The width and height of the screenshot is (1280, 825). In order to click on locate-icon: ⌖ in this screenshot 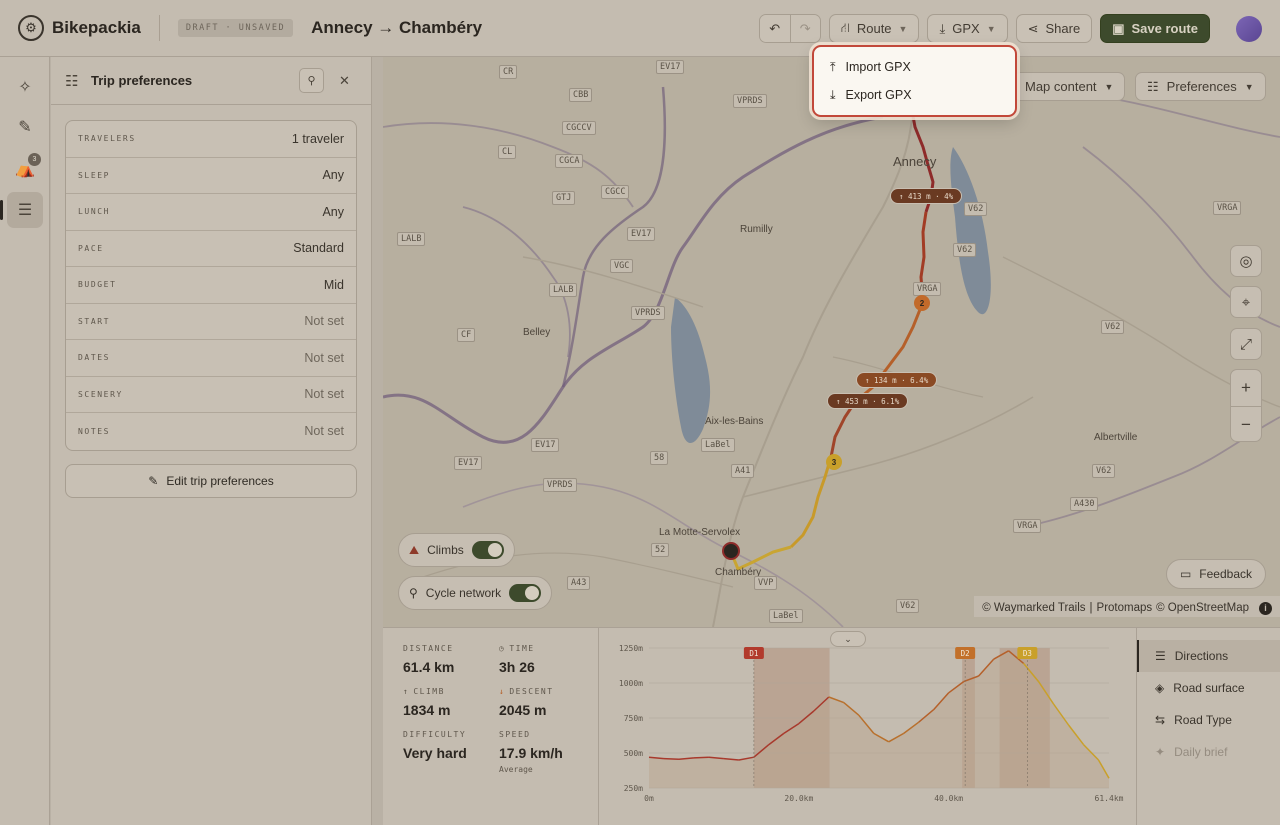, I will do `click(1246, 302)`.